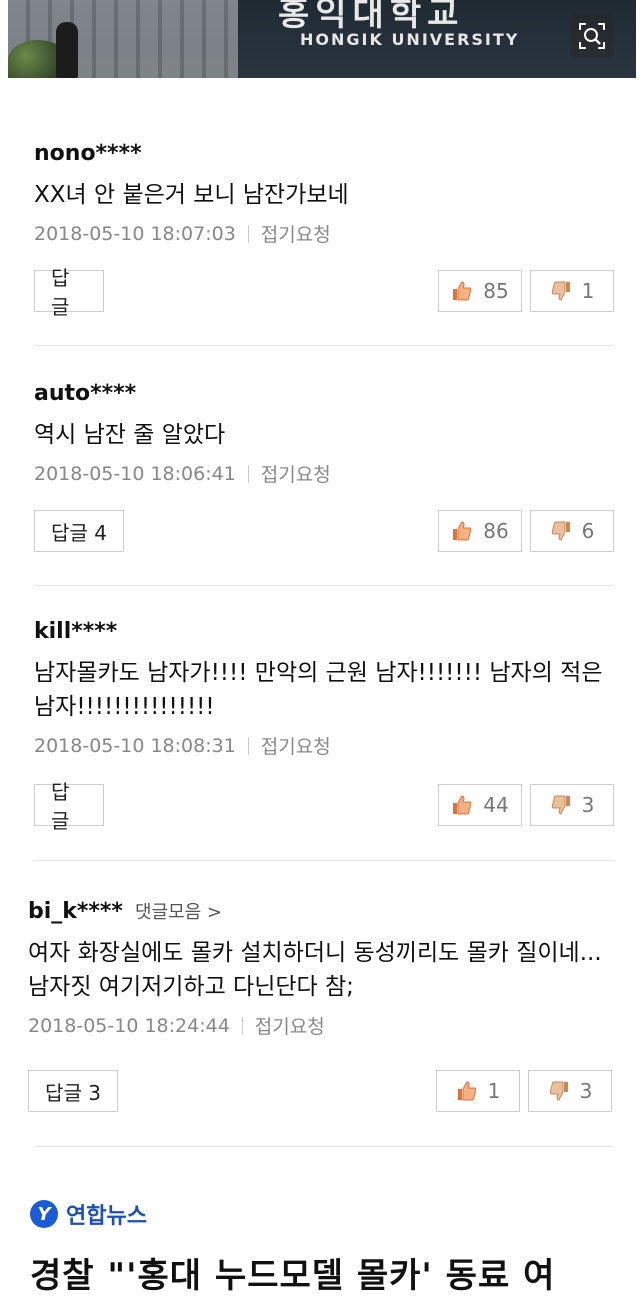  What do you see at coordinates (410, 39) in the screenshot?
I see `sign-english-text: HONGIK UNIVERSITY` at bounding box center [410, 39].